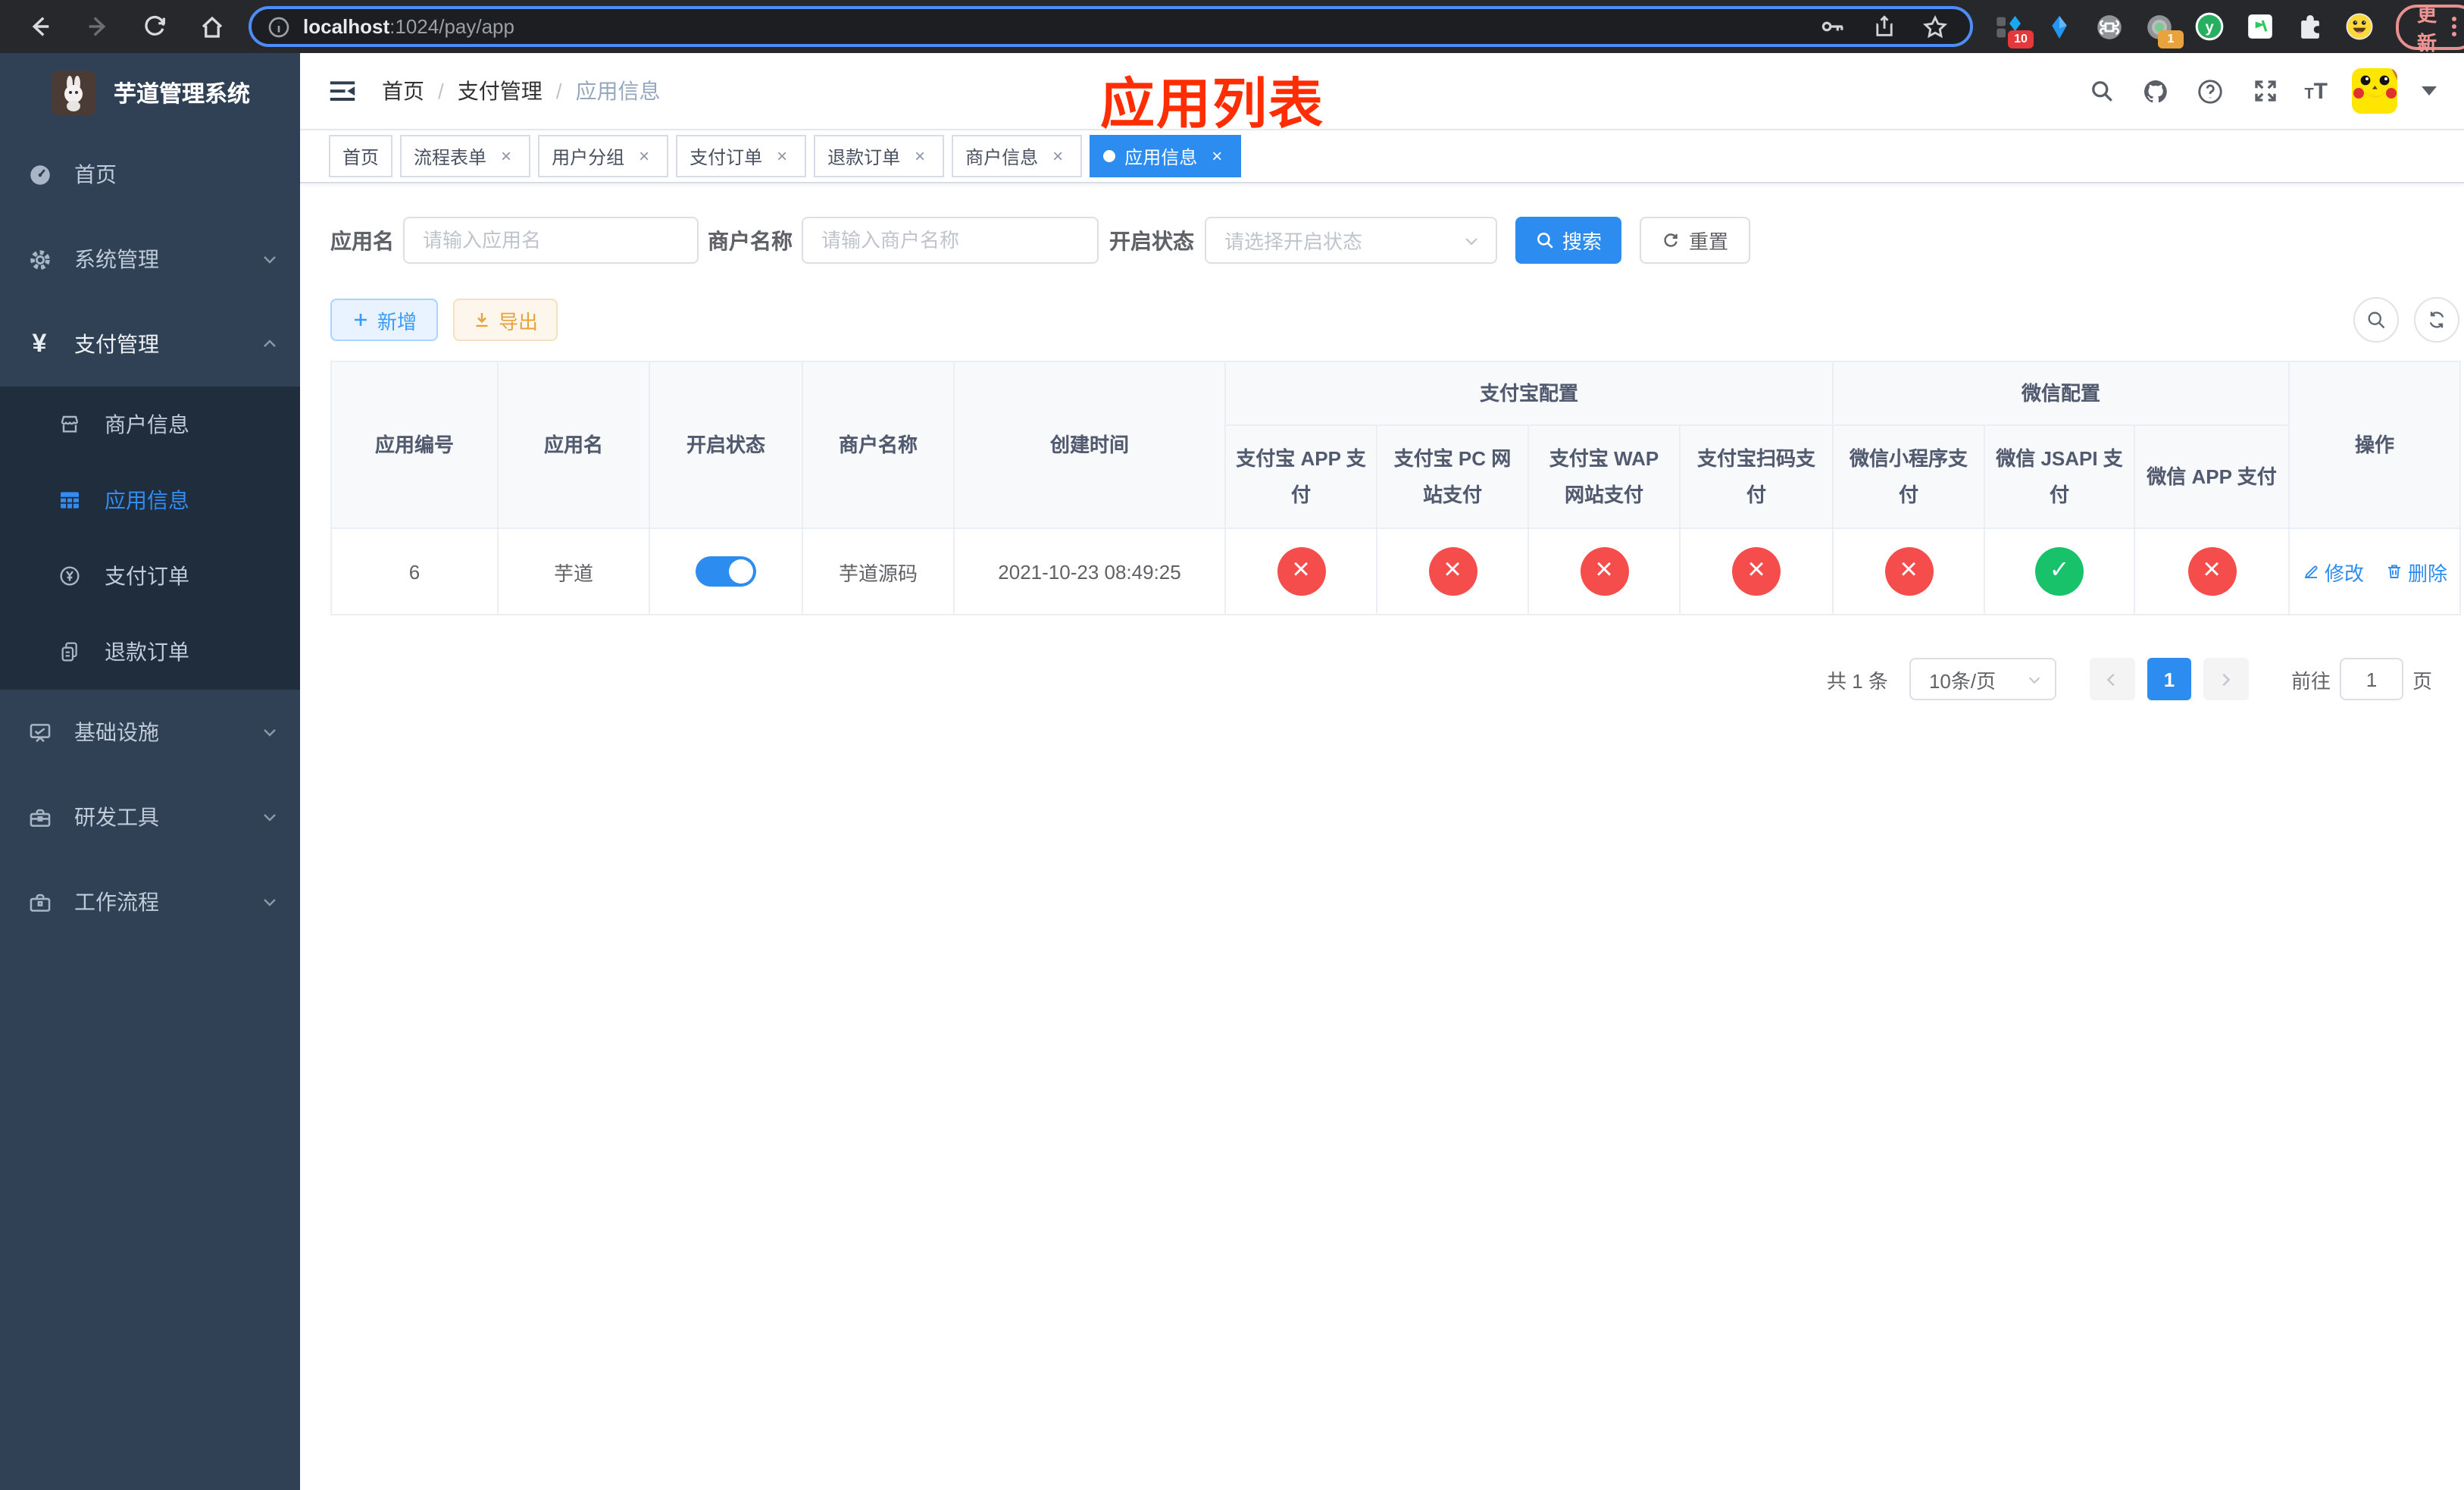  What do you see at coordinates (95, 174) in the screenshot?
I see `sidebar-item-label: 首页` at bounding box center [95, 174].